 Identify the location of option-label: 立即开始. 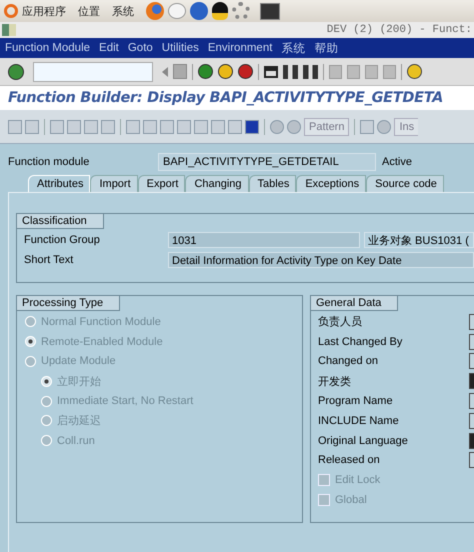
(79, 381).